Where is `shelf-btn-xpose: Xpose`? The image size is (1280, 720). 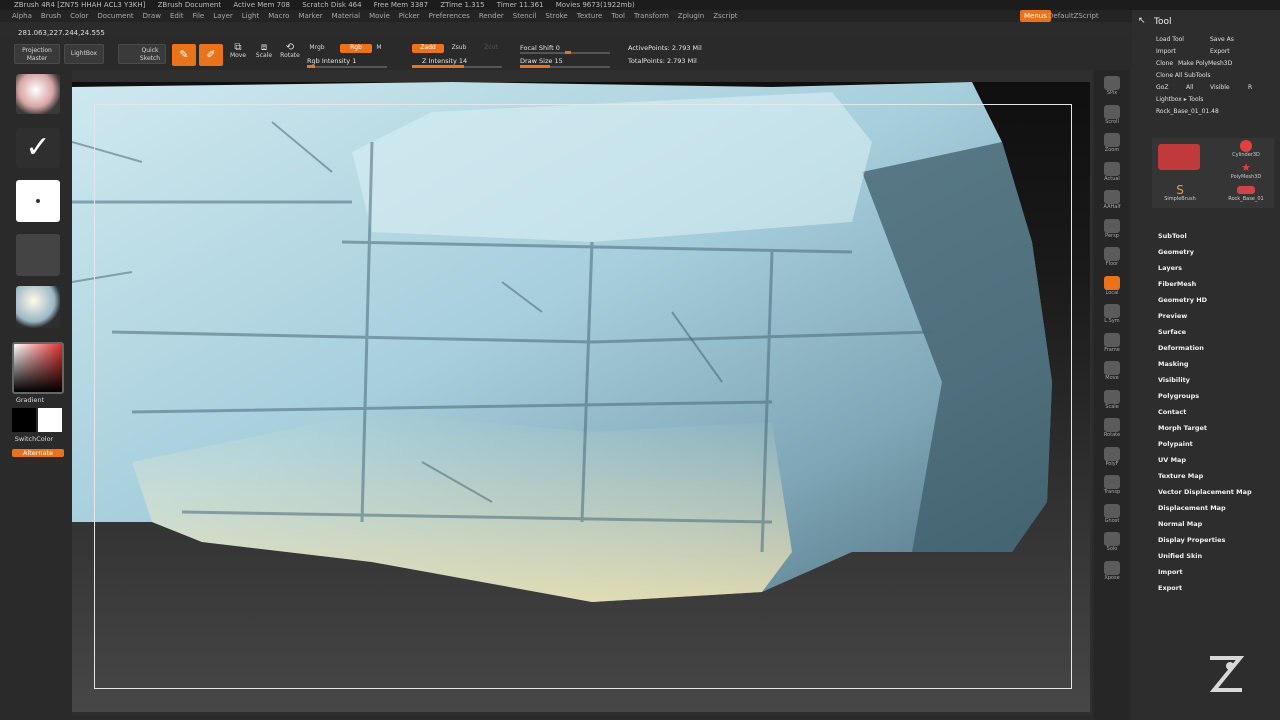
shelf-btn-xpose: Xpose is located at coordinates (1112, 570).